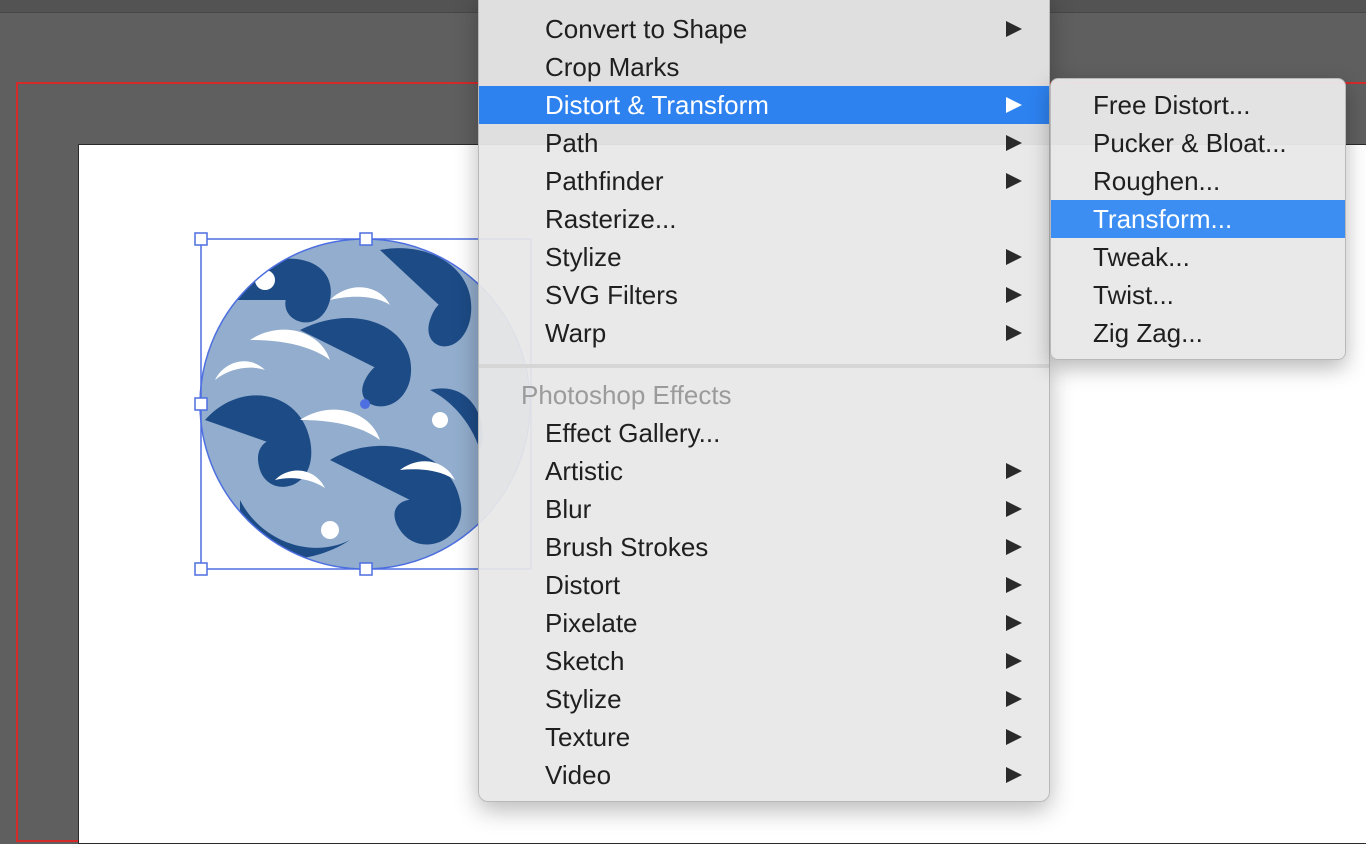 This screenshot has width=1366, height=844. What do you see at coordinates (764, 257) in the screenshot?
I see `menu-item-stylize: Stylize` at bounding box center [764, 257].